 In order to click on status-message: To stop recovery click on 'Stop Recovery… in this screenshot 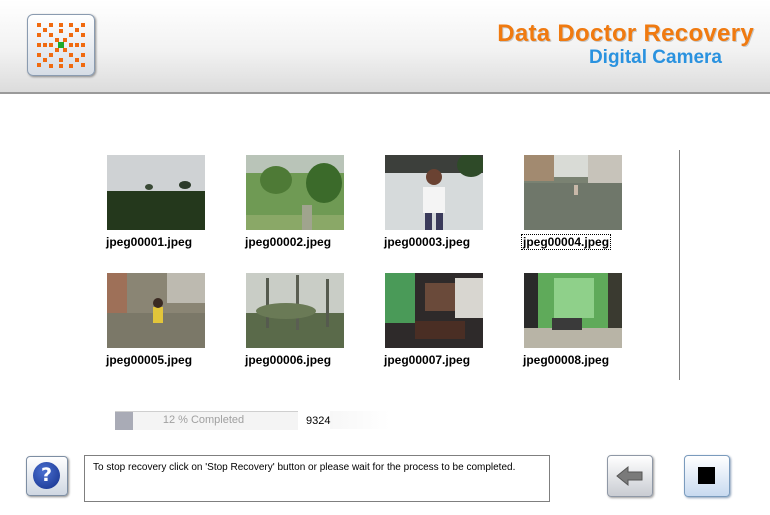, I will do `click(304, 467)`.